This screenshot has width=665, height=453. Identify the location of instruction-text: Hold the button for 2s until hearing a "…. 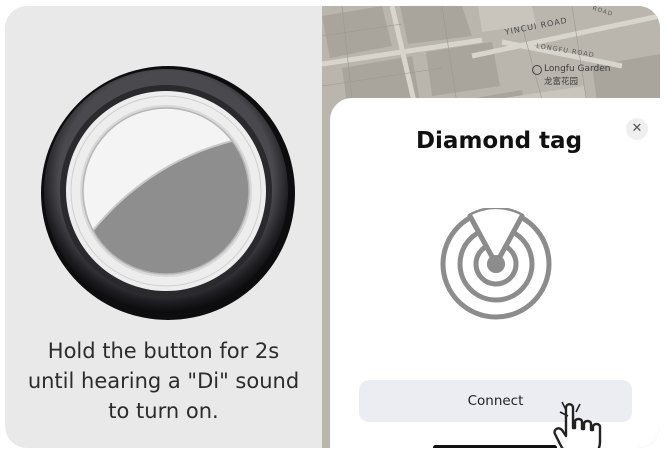
(163, 381).